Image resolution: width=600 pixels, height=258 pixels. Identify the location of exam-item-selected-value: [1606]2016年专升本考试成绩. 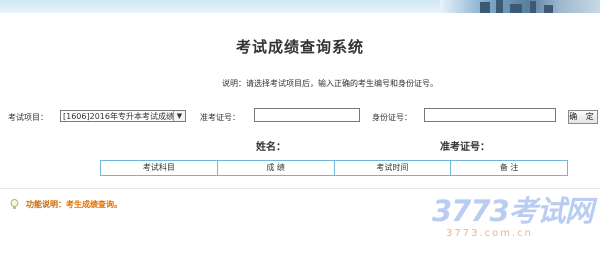
(118, 116).